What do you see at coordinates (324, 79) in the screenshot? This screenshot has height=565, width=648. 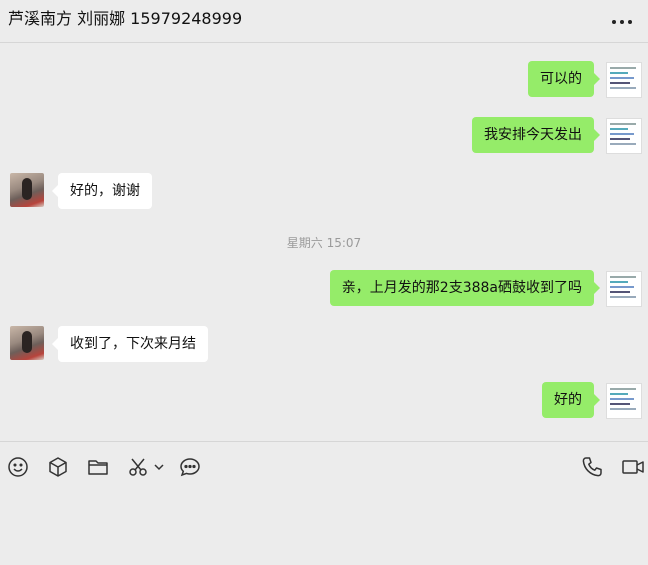 I see `message-row-outgoing: 可以的` at bounding box center [324, 79].